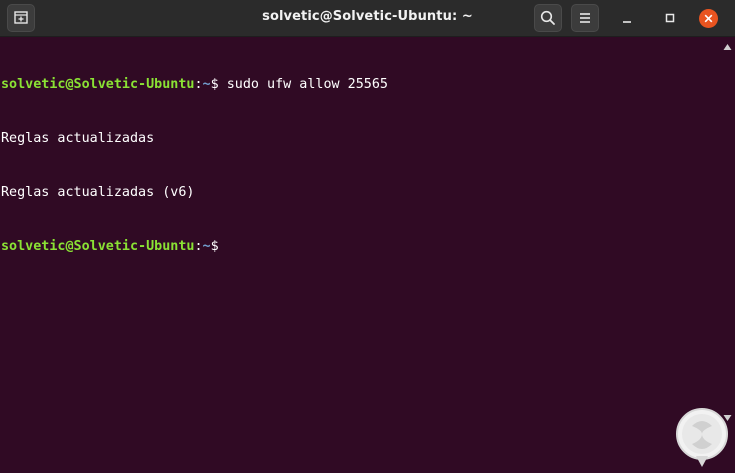 The height and width of the screenshot is (473, 735). I want to click on minimize-icon, so click(627, 22).